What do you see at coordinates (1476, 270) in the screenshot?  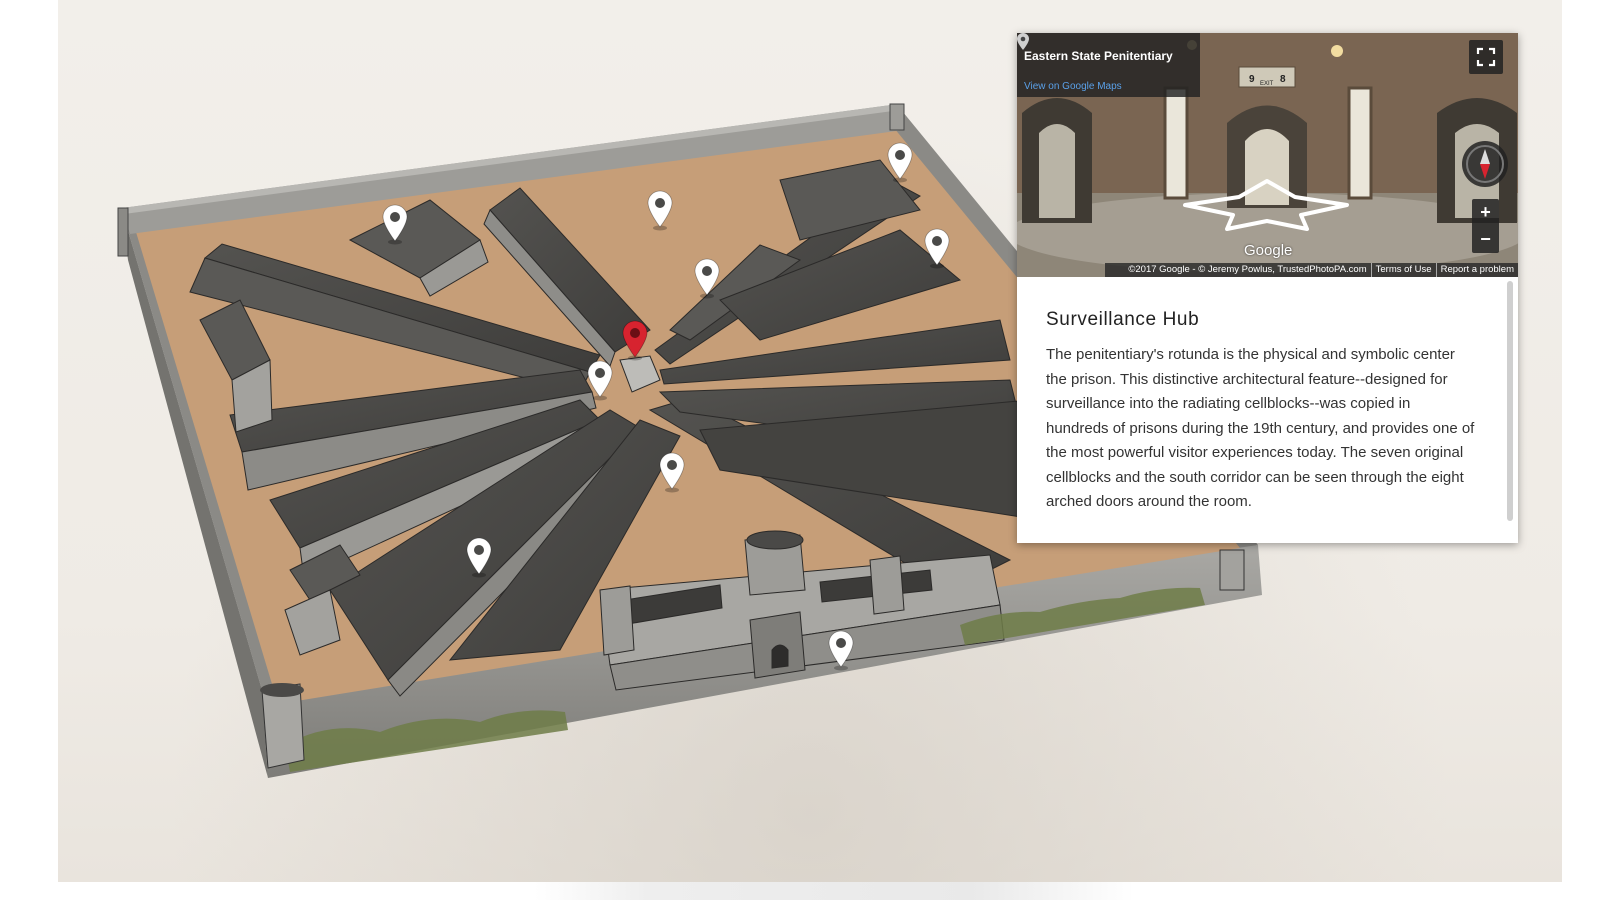 I see `report-problem-link: Report a problem` at bounding box center [1476, 270].